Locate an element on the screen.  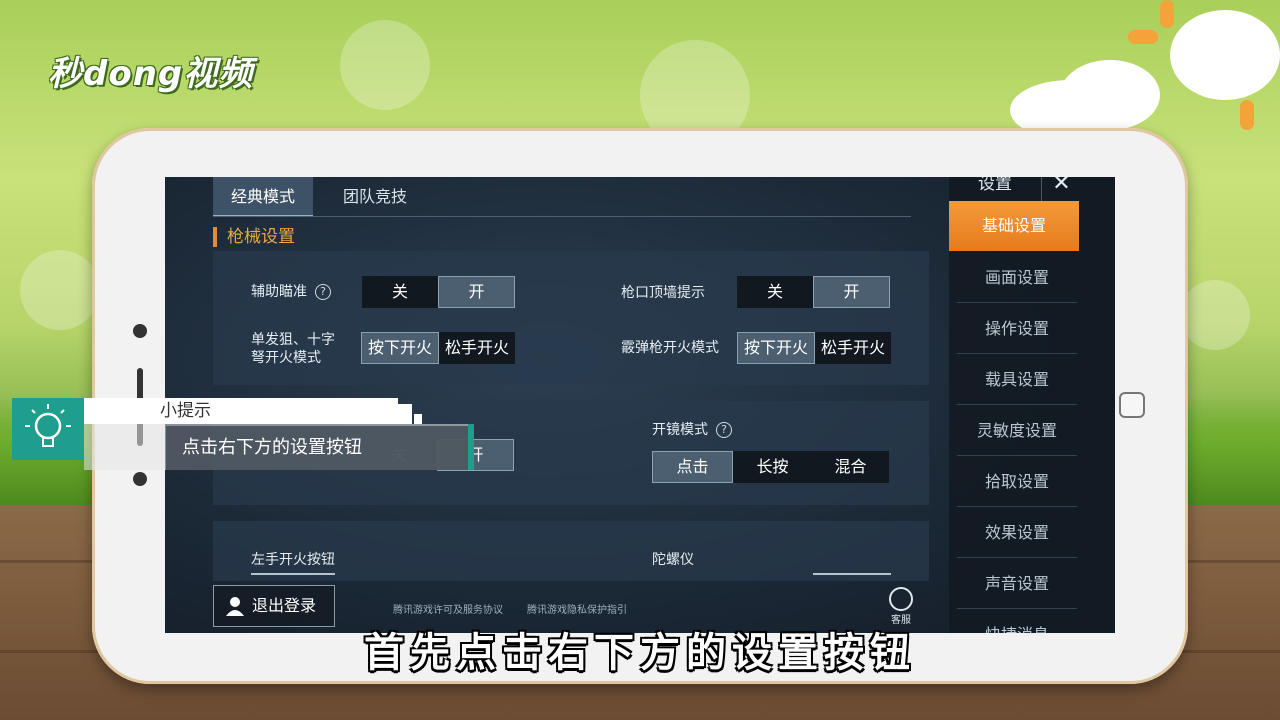
tip-panel is located at coordinates (48, 429).